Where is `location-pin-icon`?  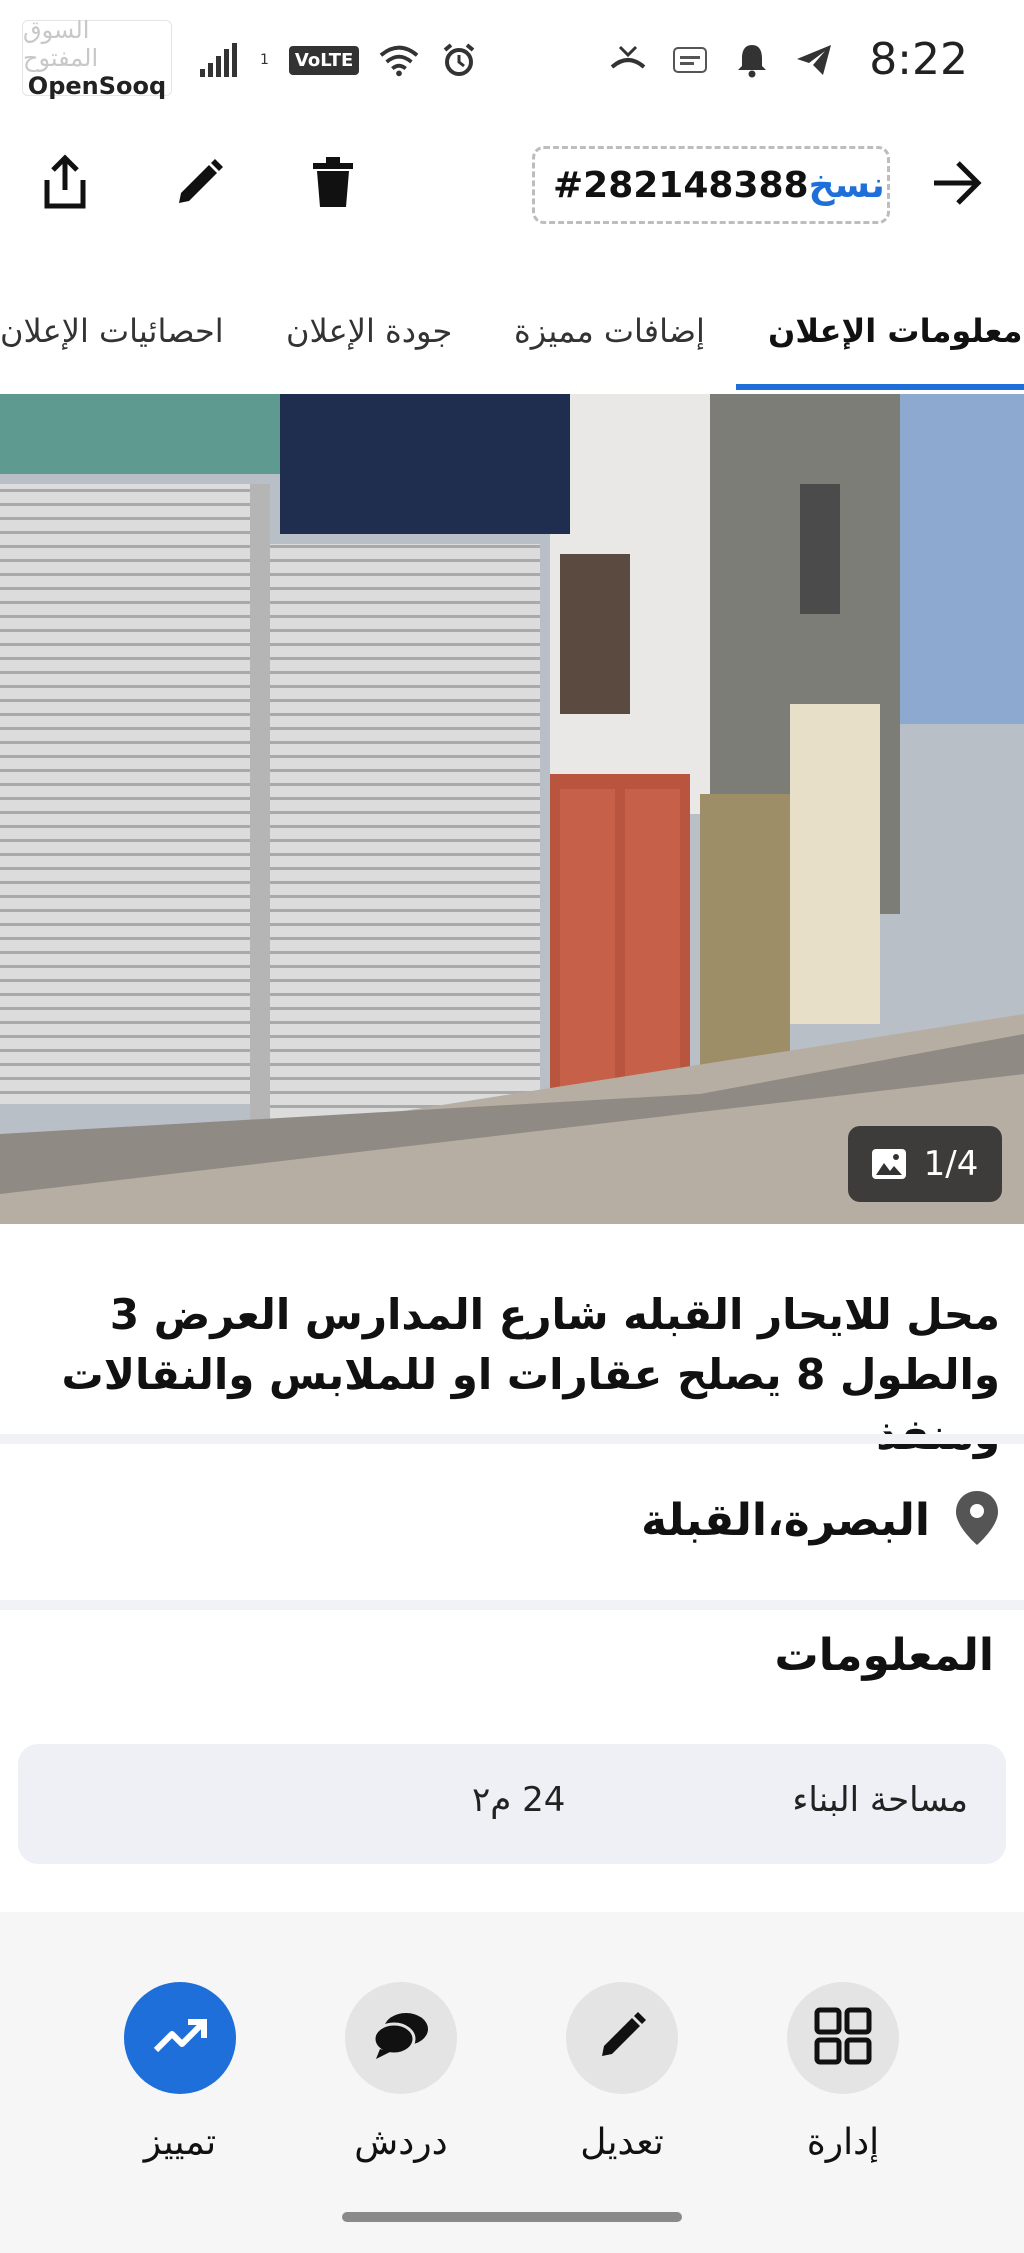
location-pin-icon is located at coordinates (977, 1520).